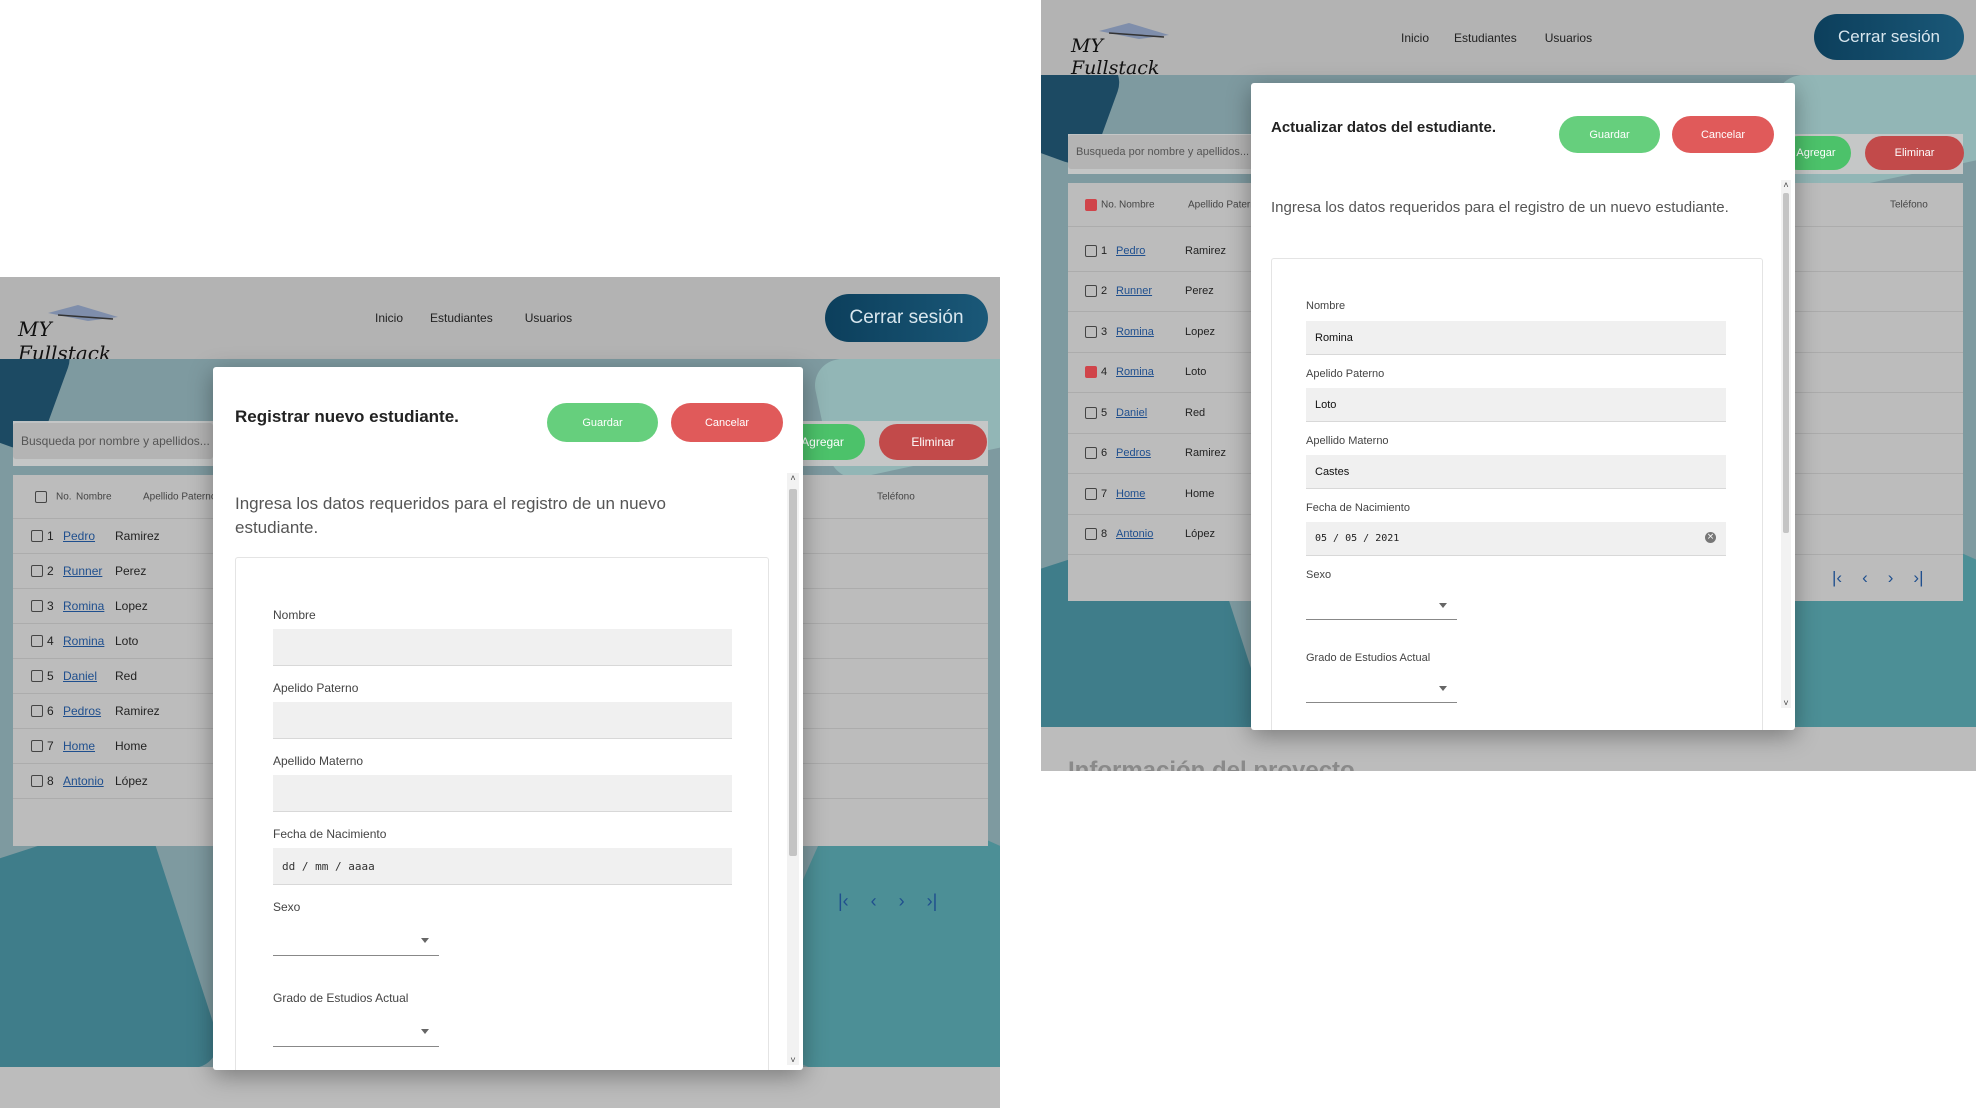 The width and height of the screenshot is (1976, 1108). Describe the element at coordinates (1710, 537) in the screenshot. I see `clear-date-icon: ×` at that location.